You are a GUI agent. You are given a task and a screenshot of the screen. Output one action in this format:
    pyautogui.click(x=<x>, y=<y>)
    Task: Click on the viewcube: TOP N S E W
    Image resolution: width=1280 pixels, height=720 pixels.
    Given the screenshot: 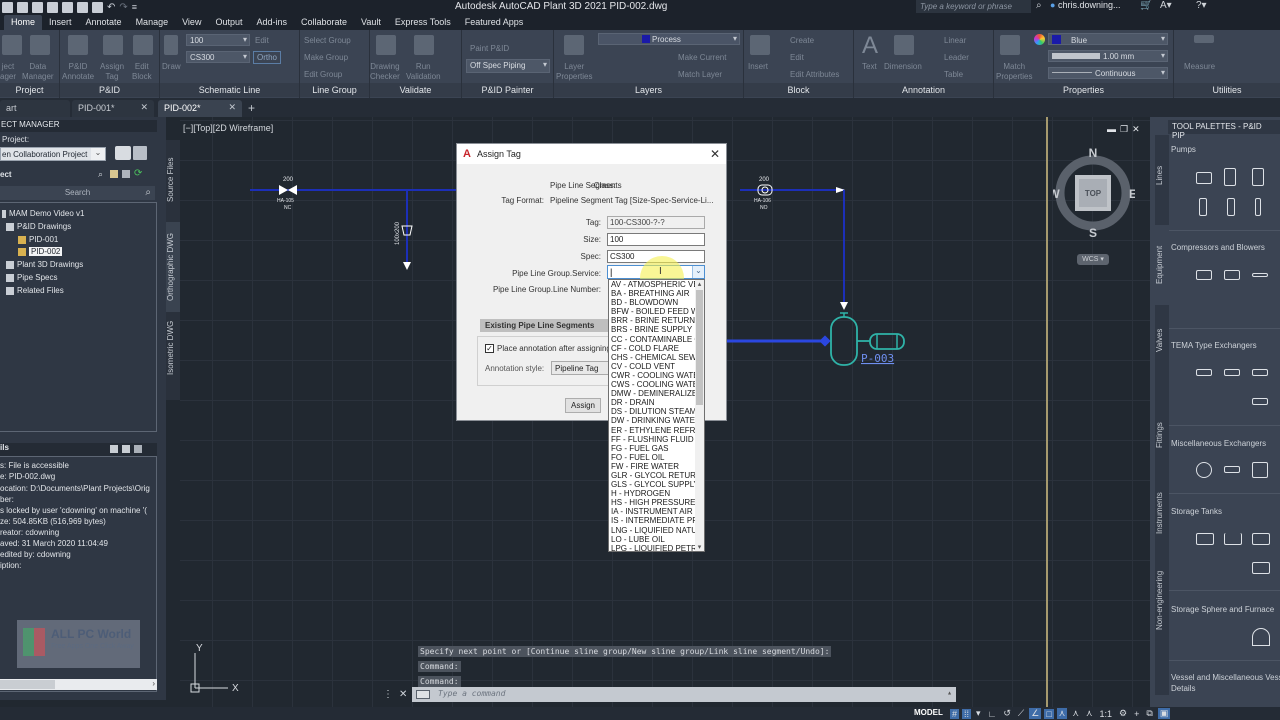 What is the action you would take?
    pyautogui.click(x=1094, y=192)
    